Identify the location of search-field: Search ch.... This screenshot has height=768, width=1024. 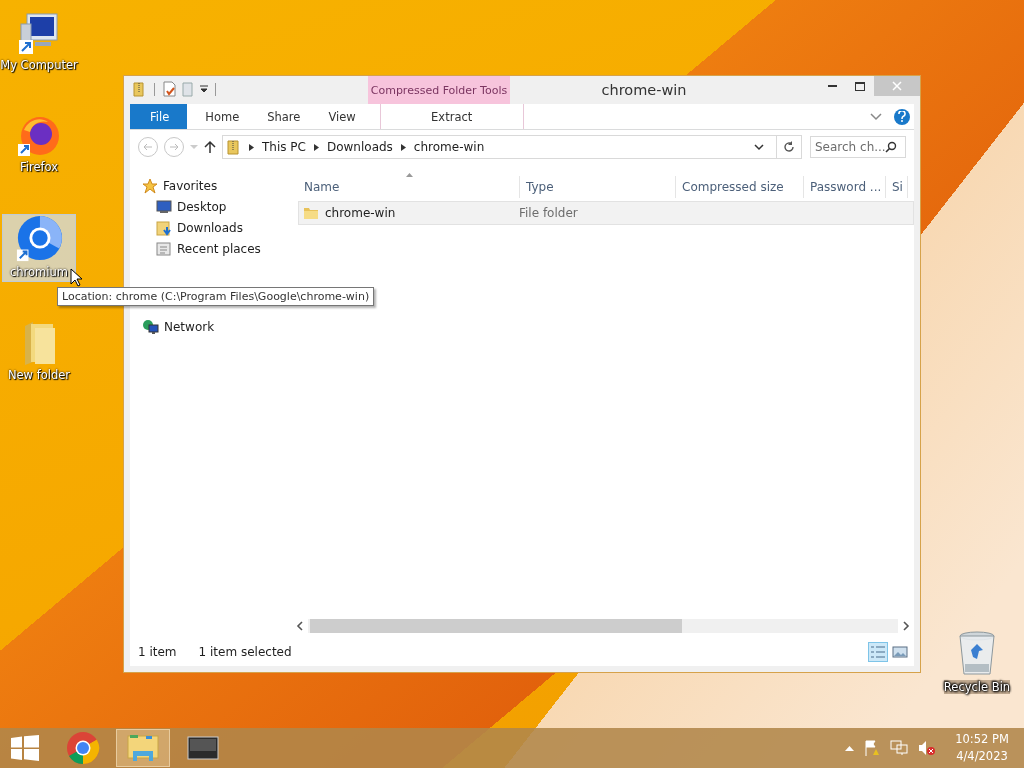
(858, 147).